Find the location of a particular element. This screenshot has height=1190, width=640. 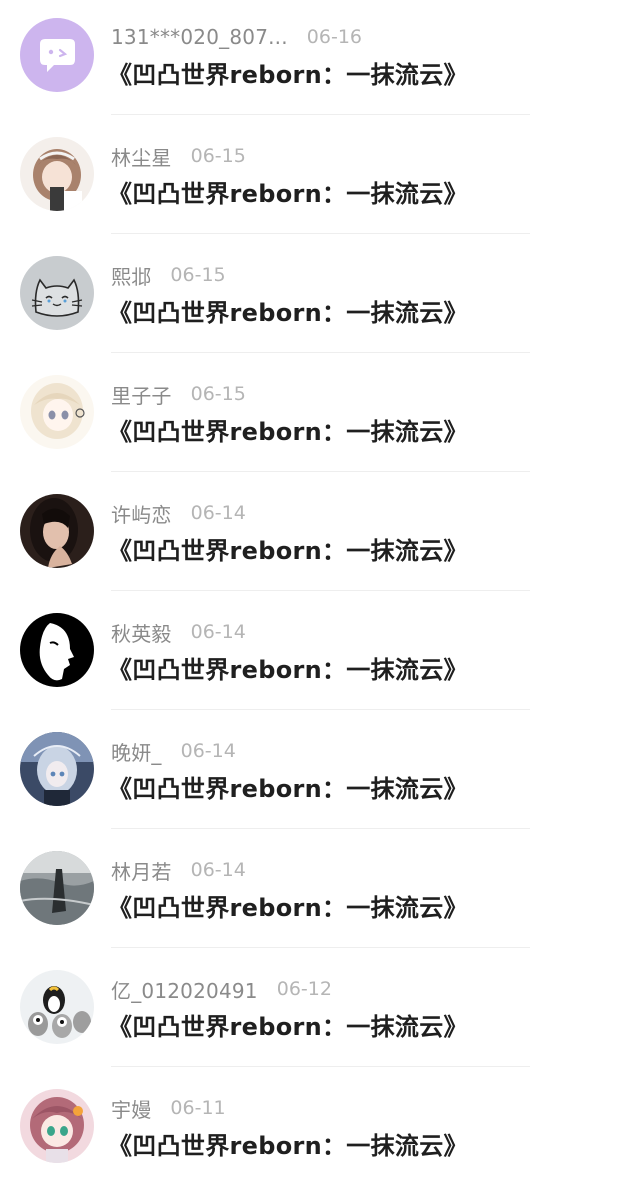

list-item: 131***020_807... 06-16 《凹凸世界reborn：一抹流云》 is located at coordinates (320, 59).